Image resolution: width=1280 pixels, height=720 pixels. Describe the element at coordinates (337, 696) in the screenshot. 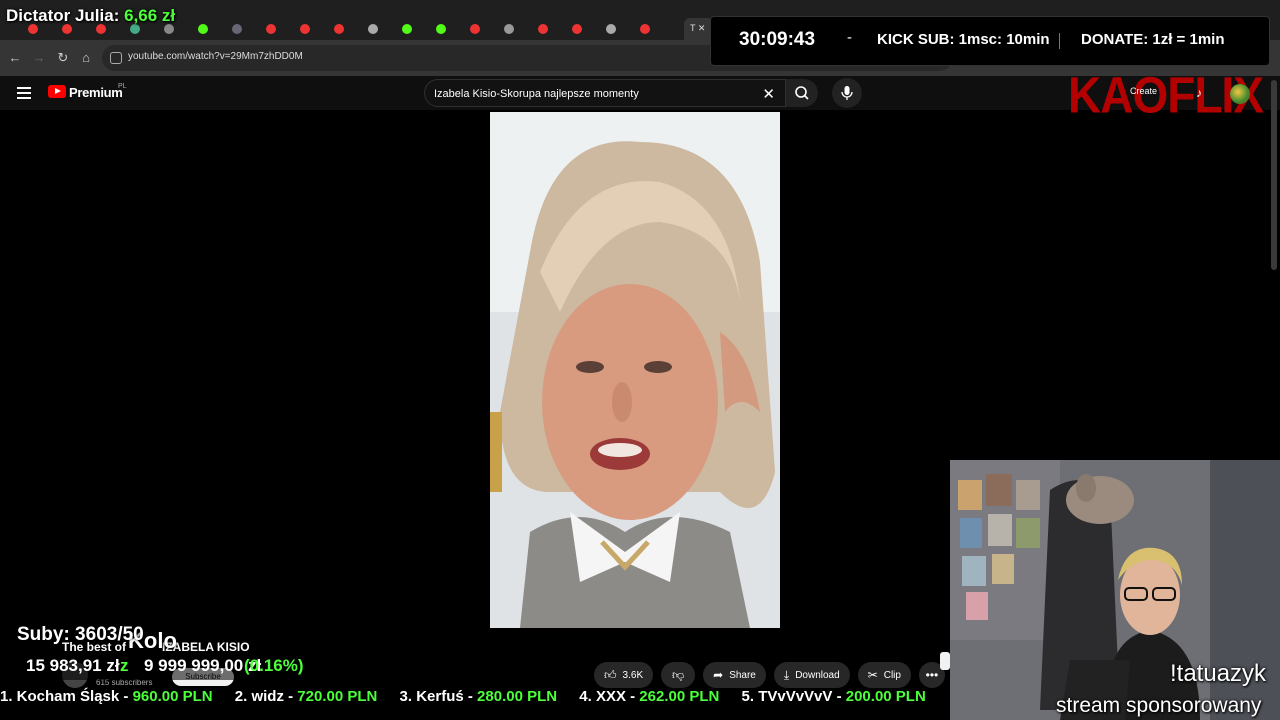

I see `ticker-amount: 720.00 PLN` at that location.